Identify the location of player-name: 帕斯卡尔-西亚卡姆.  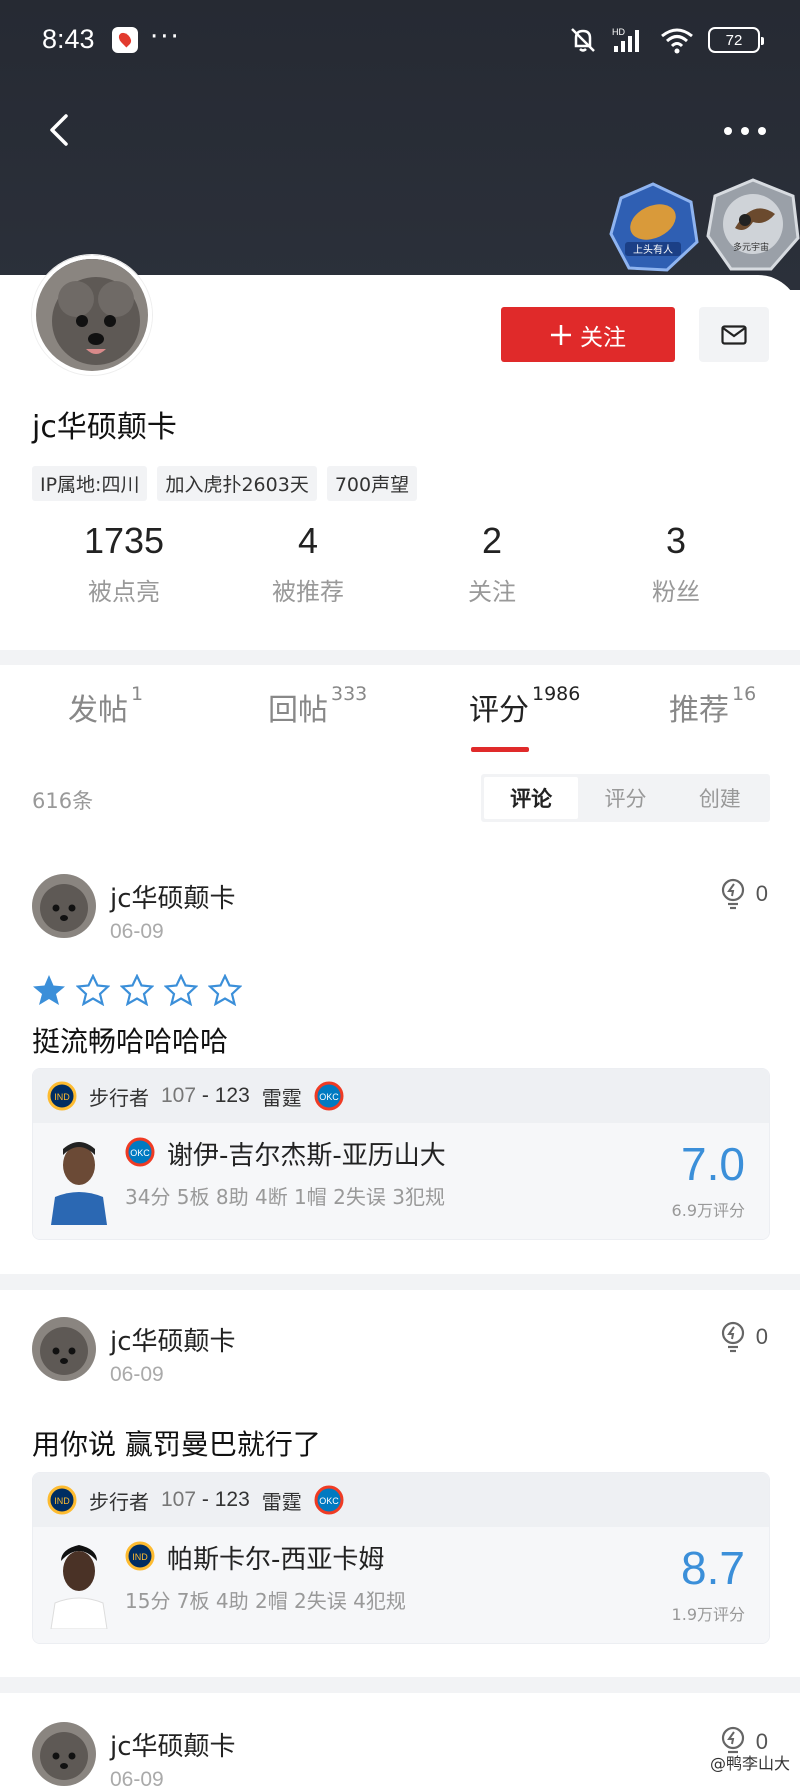
(275, 1557).